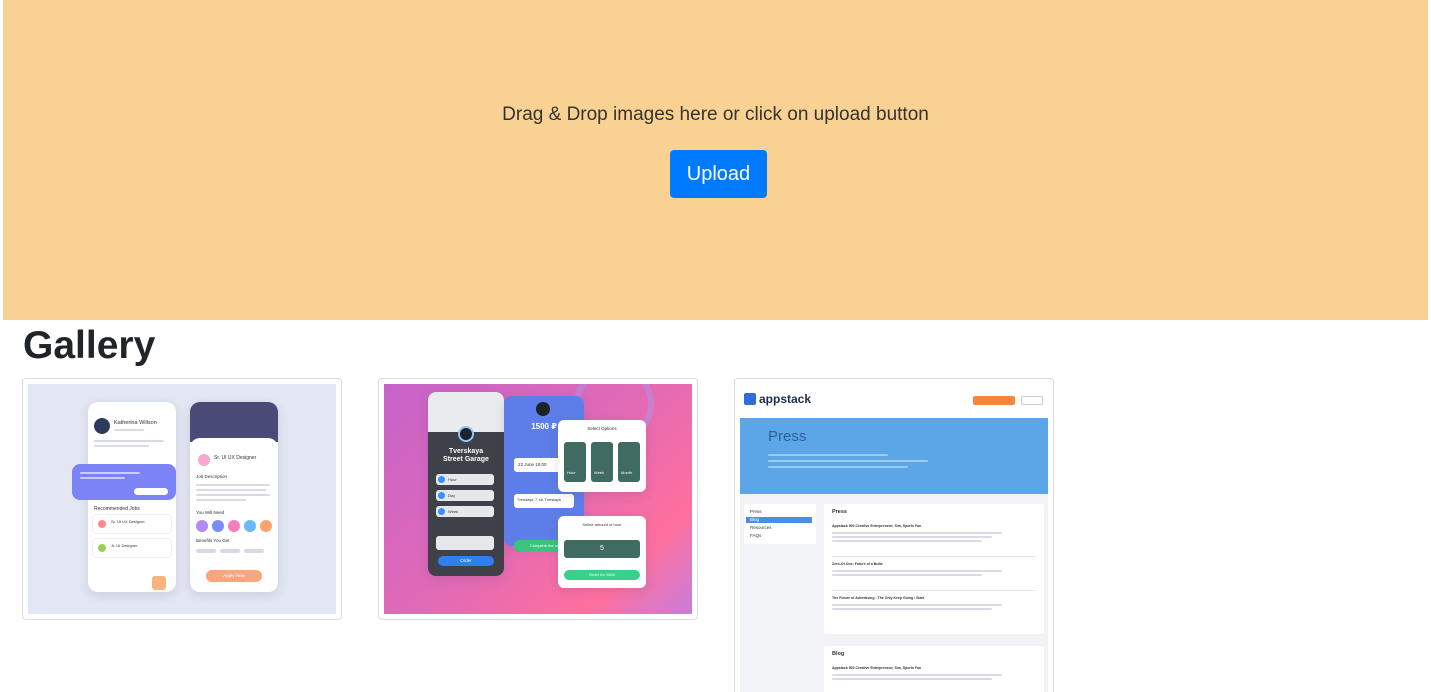 The height and width of the screenshot is (692, 1431). I want to click on press-heading: Press, so click(839, 512).